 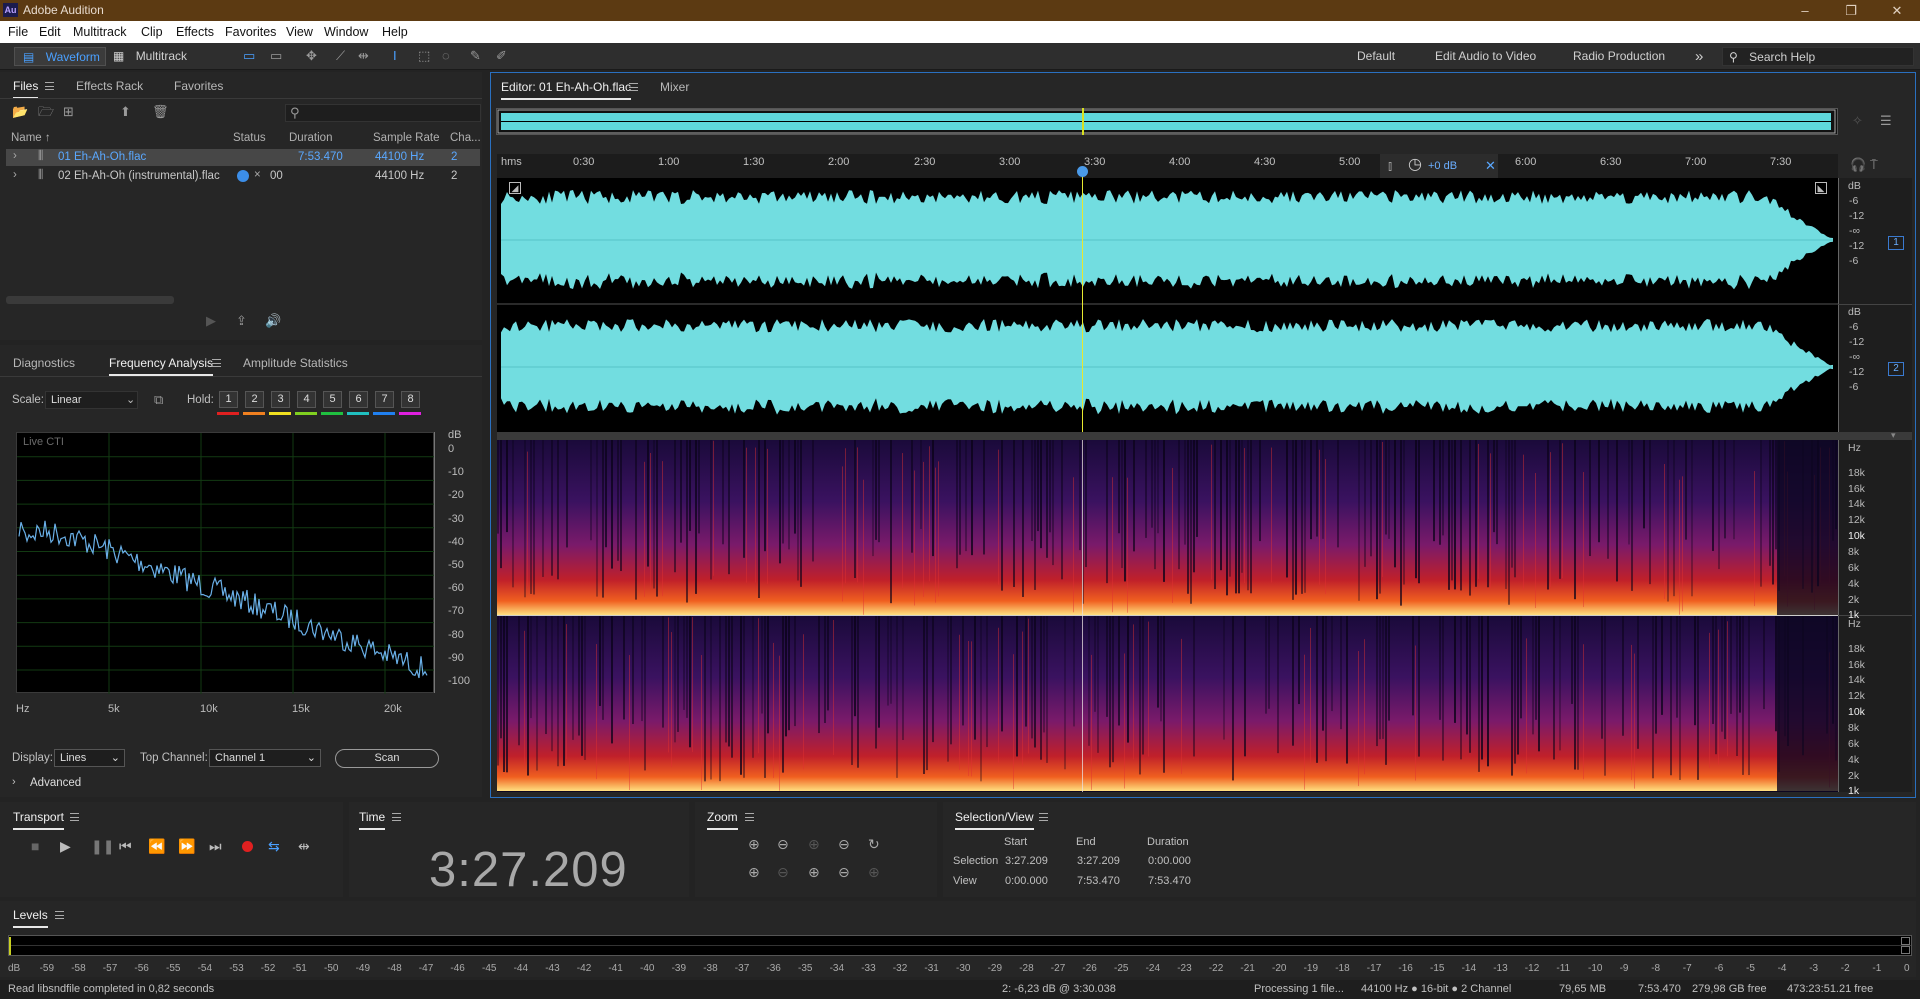 I want to click on move-to-next-icon: ⏭, so click(x=215, y=846).